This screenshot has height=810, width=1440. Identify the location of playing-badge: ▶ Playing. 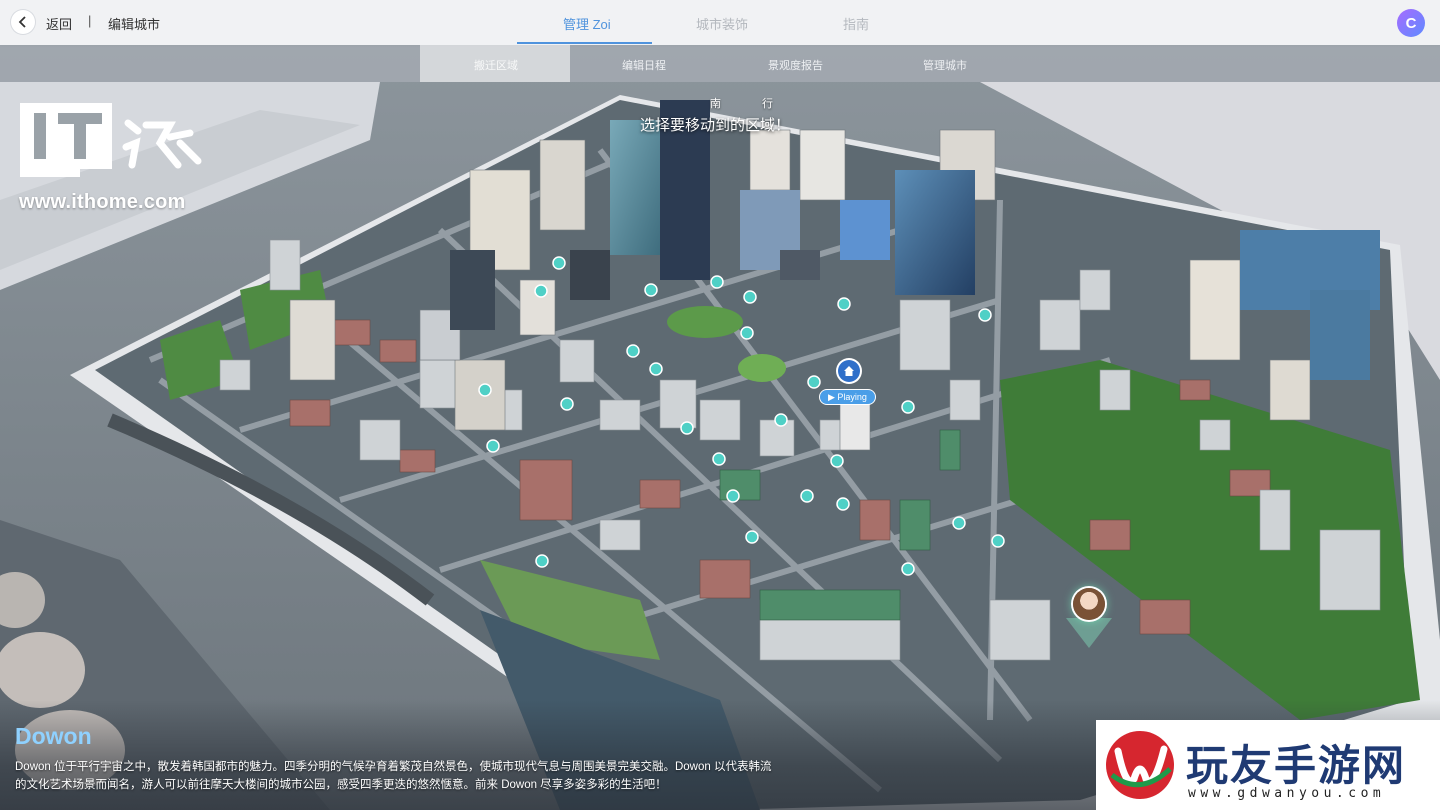
(847, 397).